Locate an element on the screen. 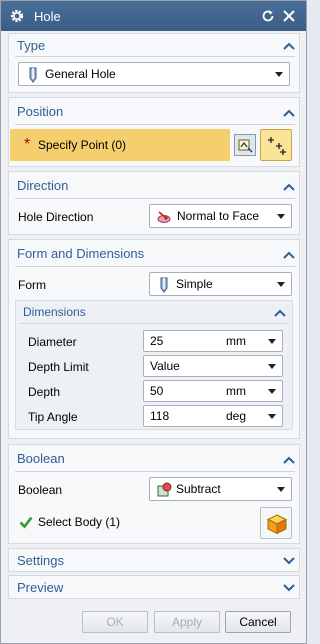 Image resolution: width=320 pixels, height=644 pixels. ok-button: OK is located at coordinates (115, 622).